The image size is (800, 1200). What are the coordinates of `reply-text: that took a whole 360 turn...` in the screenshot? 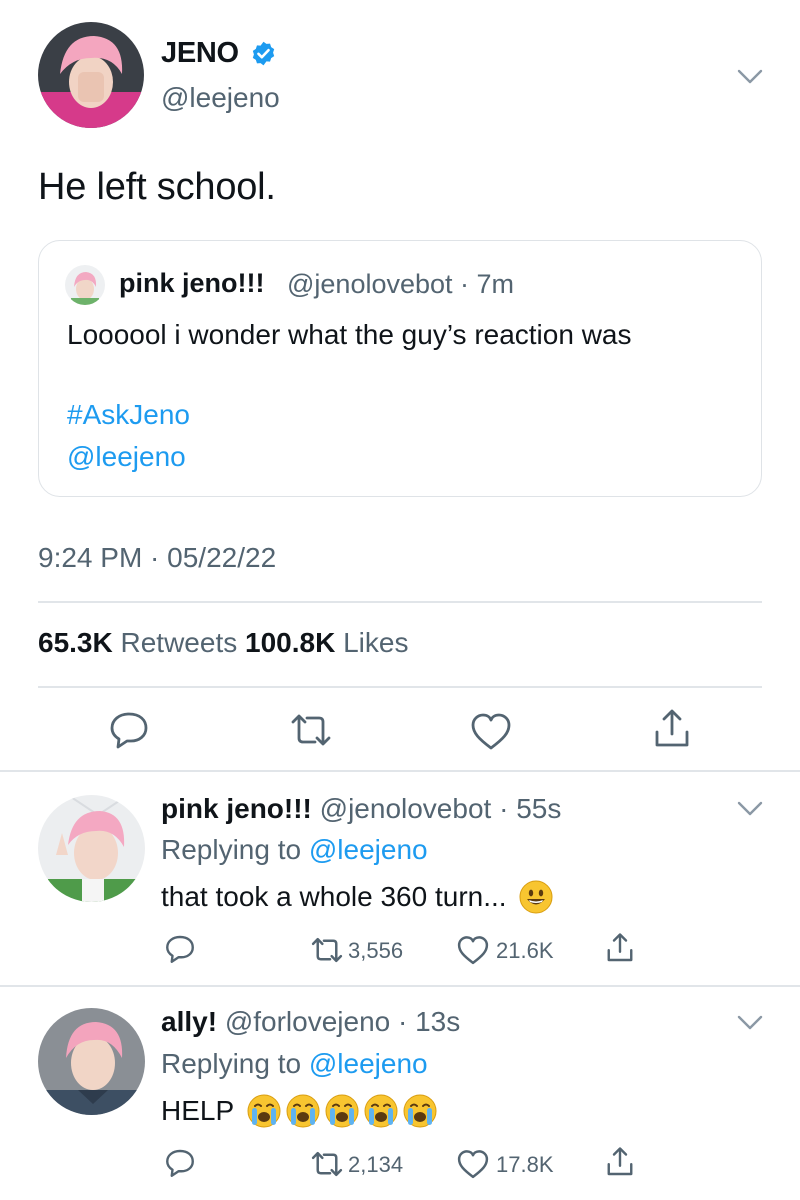 It's located at (334, 896).